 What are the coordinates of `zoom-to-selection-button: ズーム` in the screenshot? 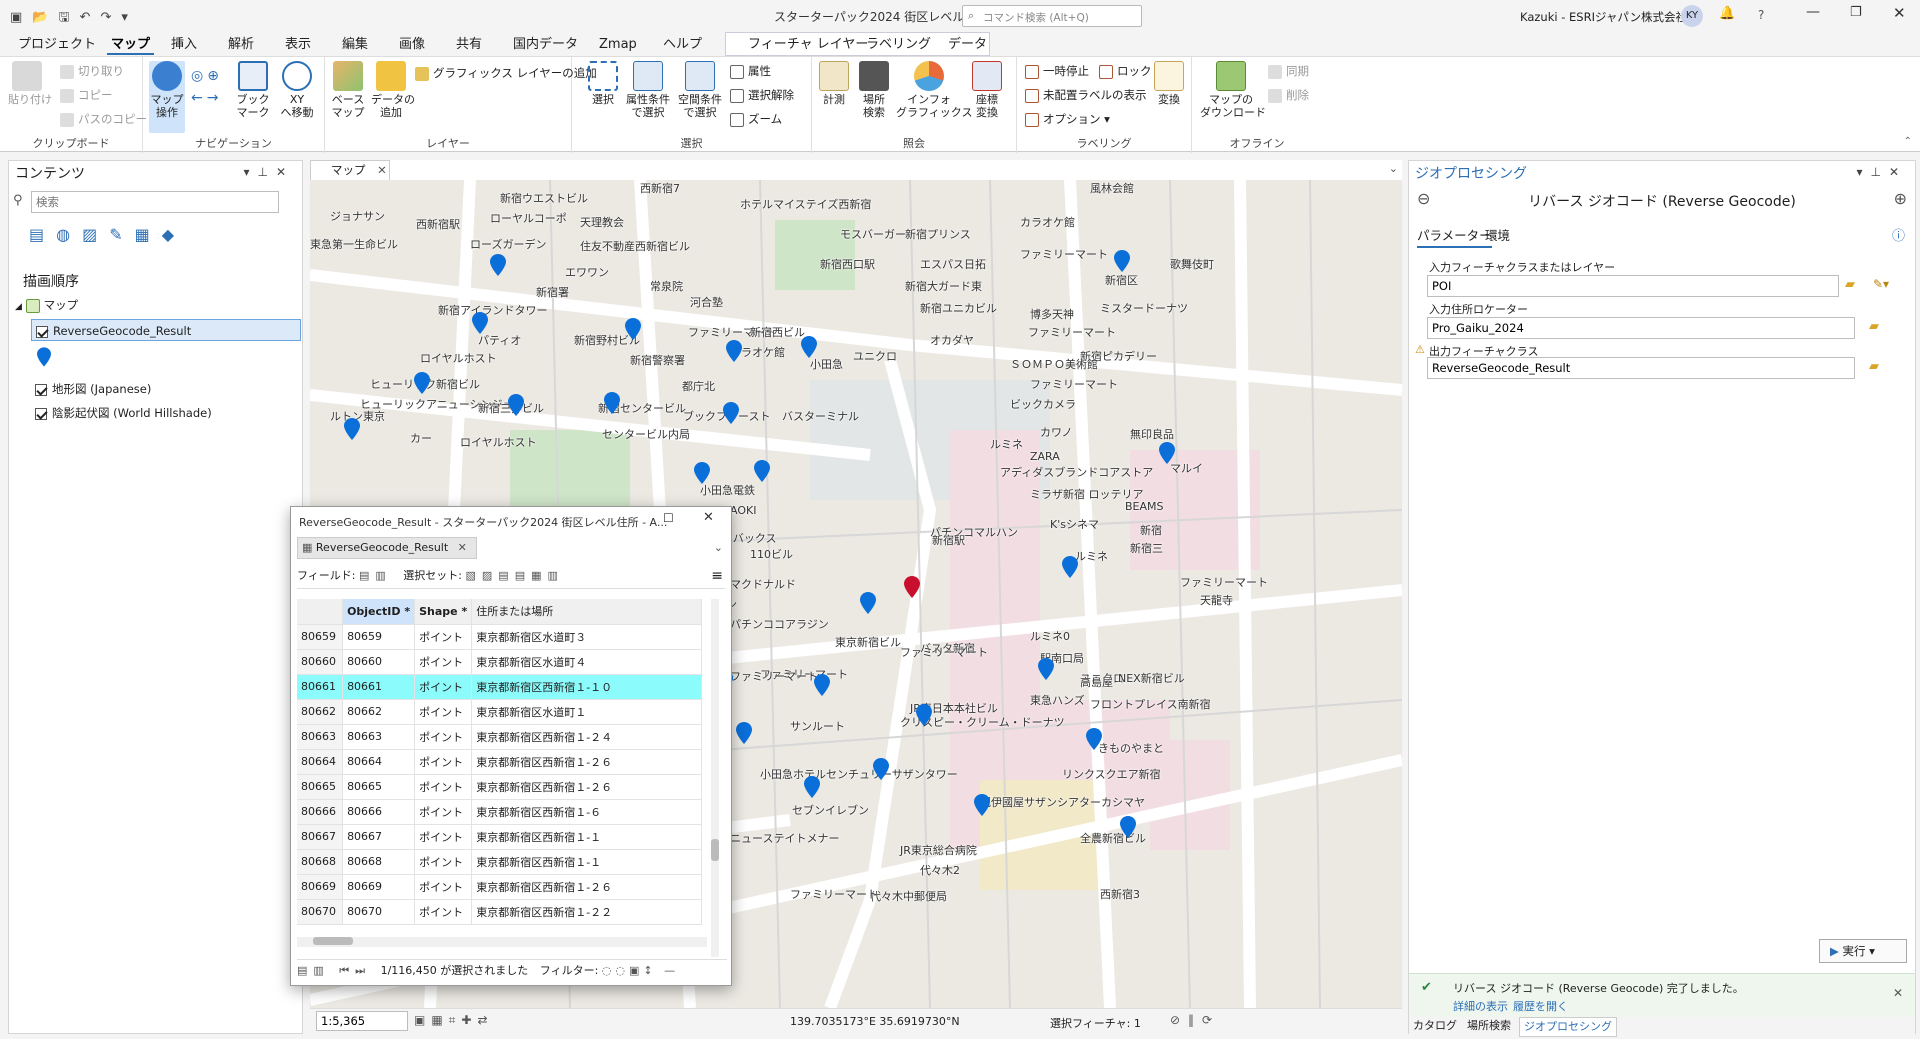 It's located at (756, 119).